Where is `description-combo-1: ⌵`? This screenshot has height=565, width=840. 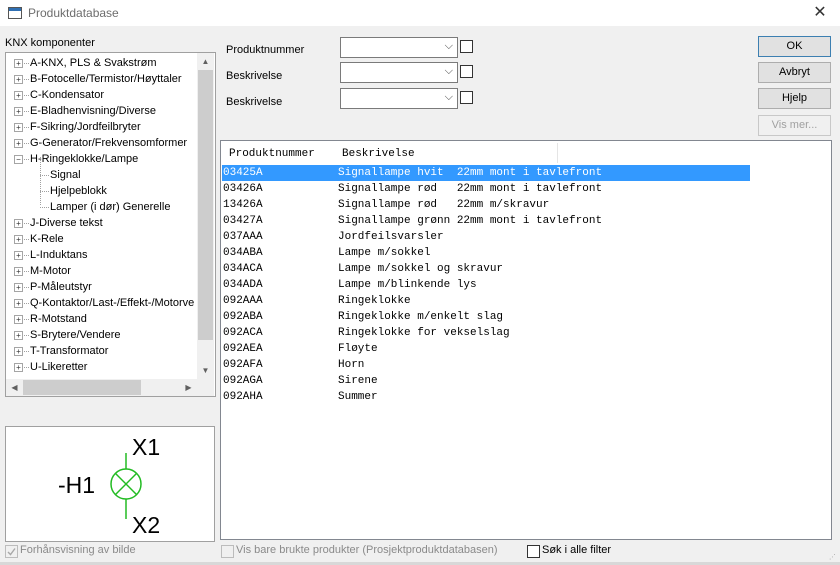 description-combo-1: ⌵ is located at coordinates (399, 72).